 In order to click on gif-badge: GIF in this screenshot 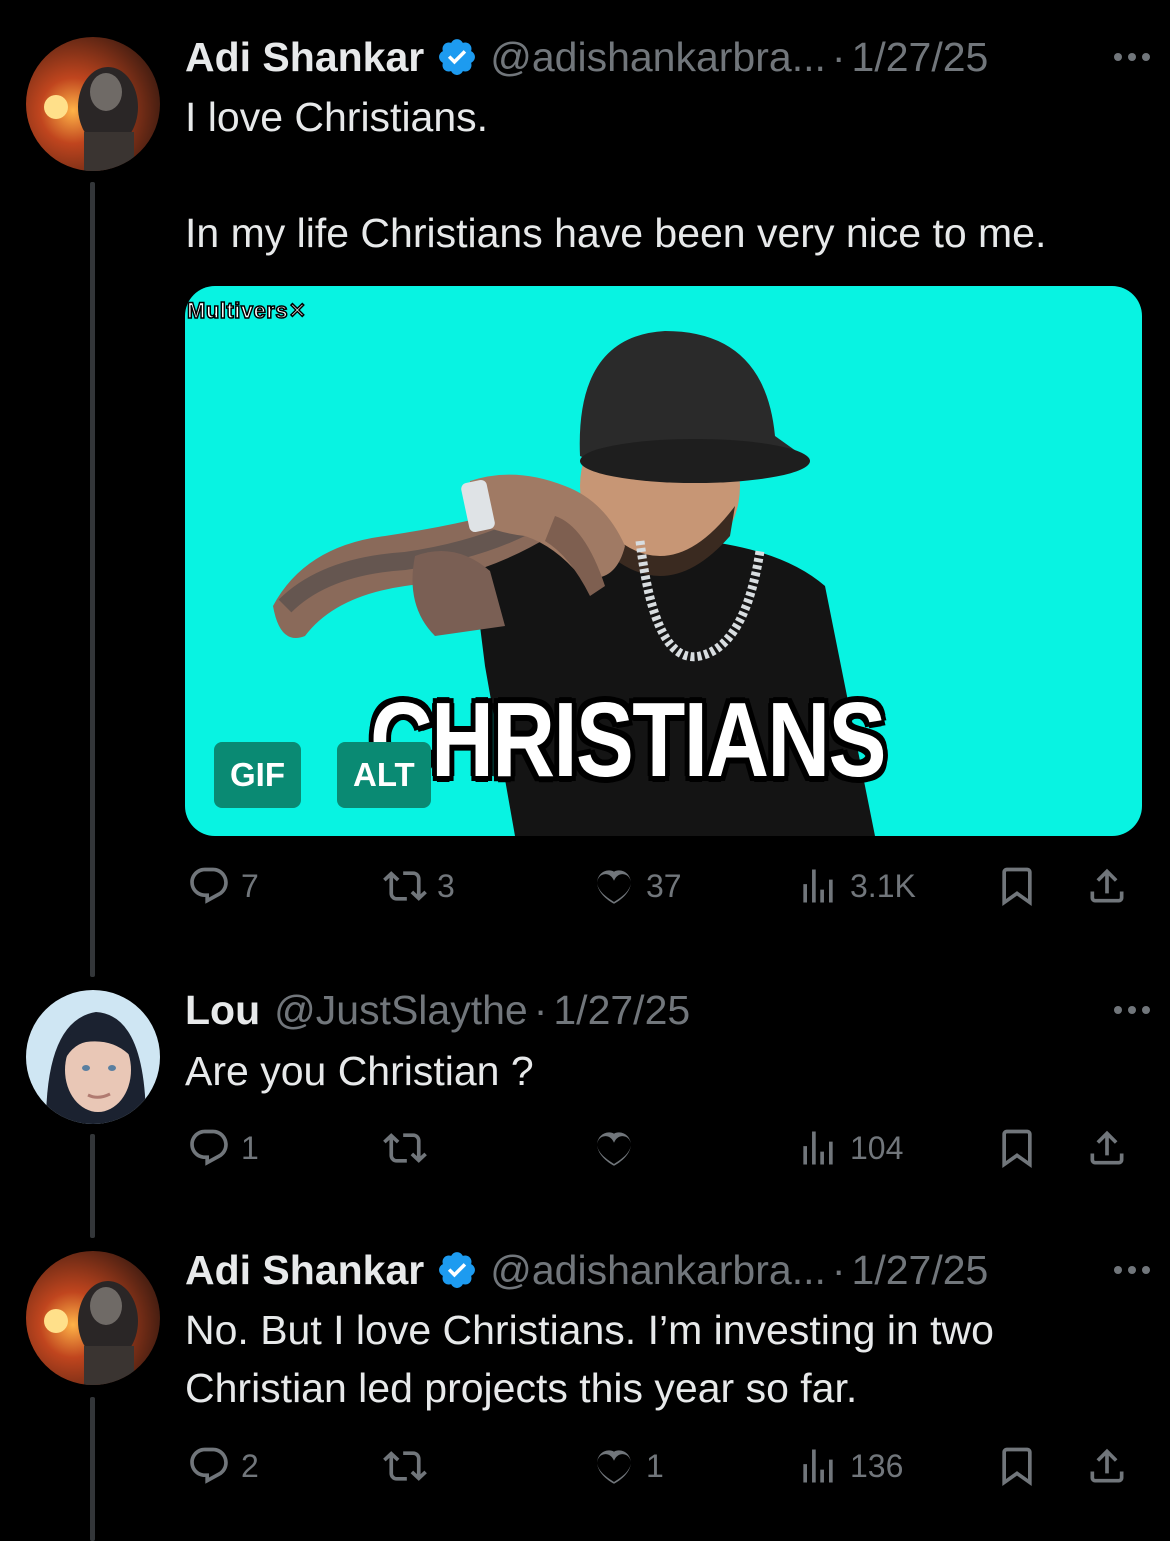, I will do `click(257, 775)`.